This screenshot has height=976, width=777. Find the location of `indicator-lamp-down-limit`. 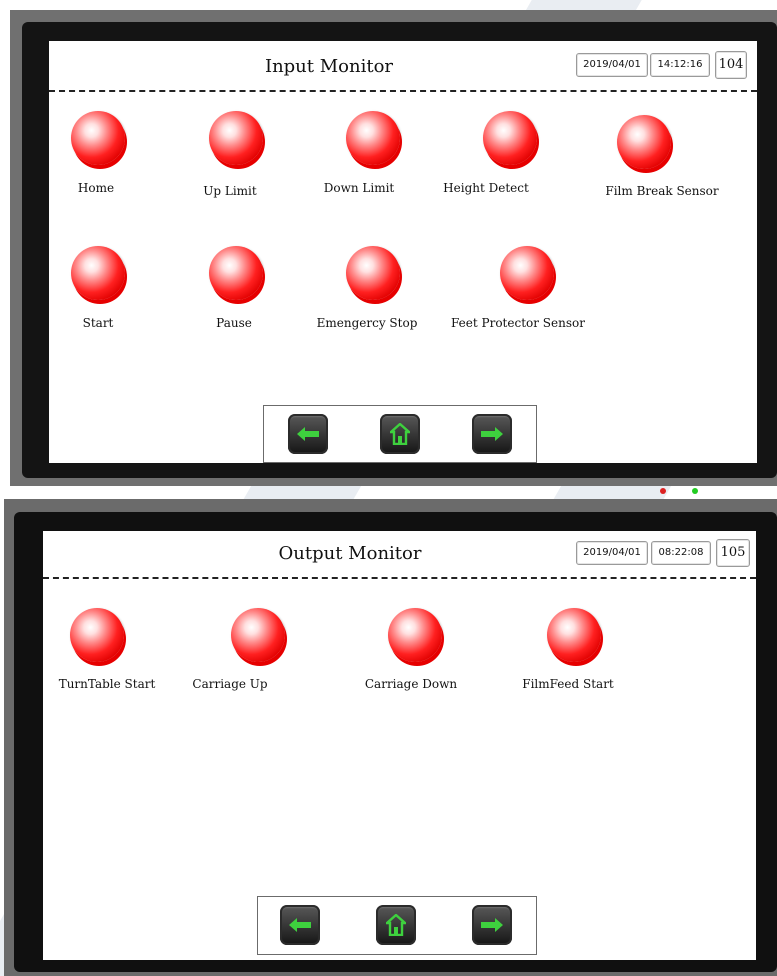

indicator-lamp-down-limit is located at coordinates (373, 138).